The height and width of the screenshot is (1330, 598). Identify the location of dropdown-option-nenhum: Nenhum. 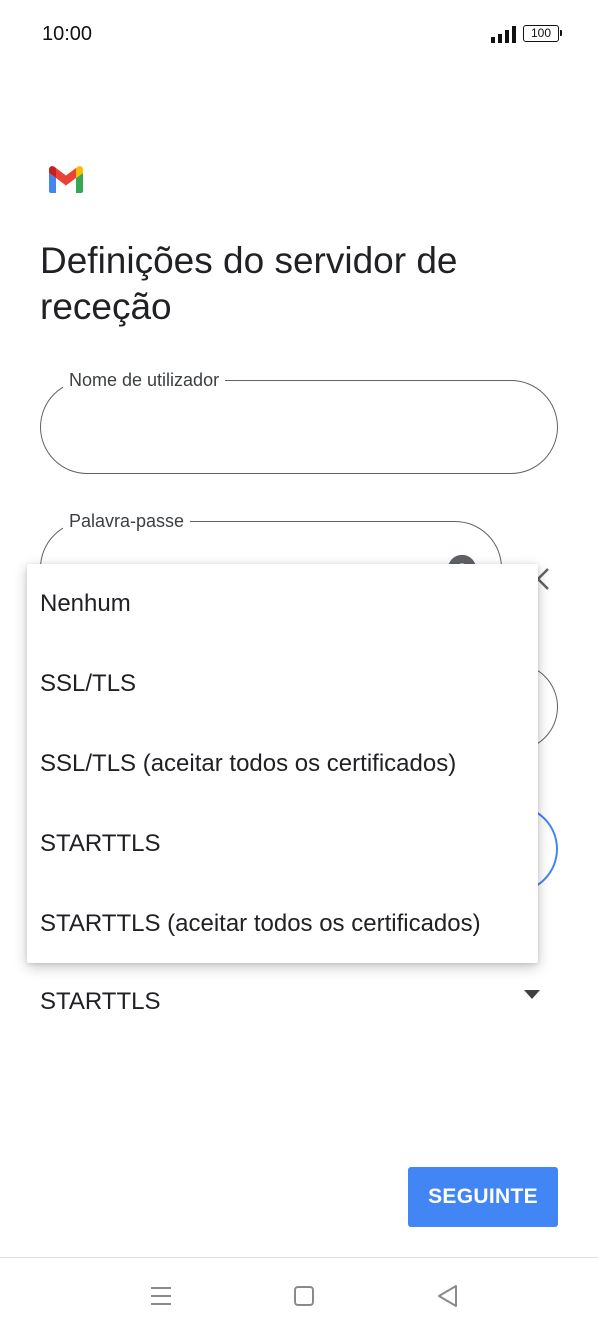
(282, 604).